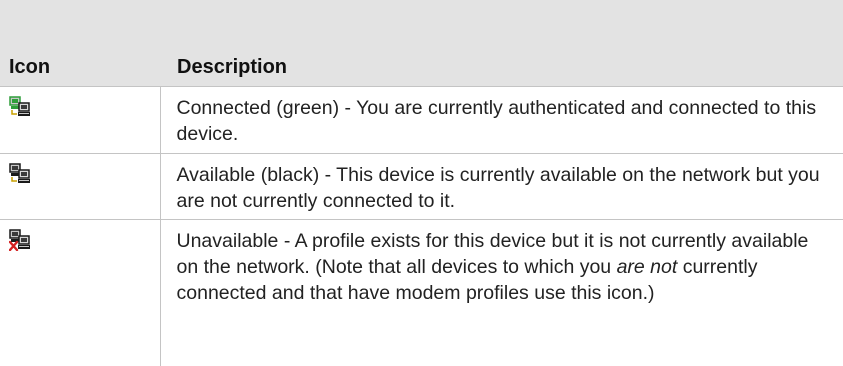 The height and width of the screenshot is (366, 843). I want to click on unavailable-device-icon, so click(19, 239).